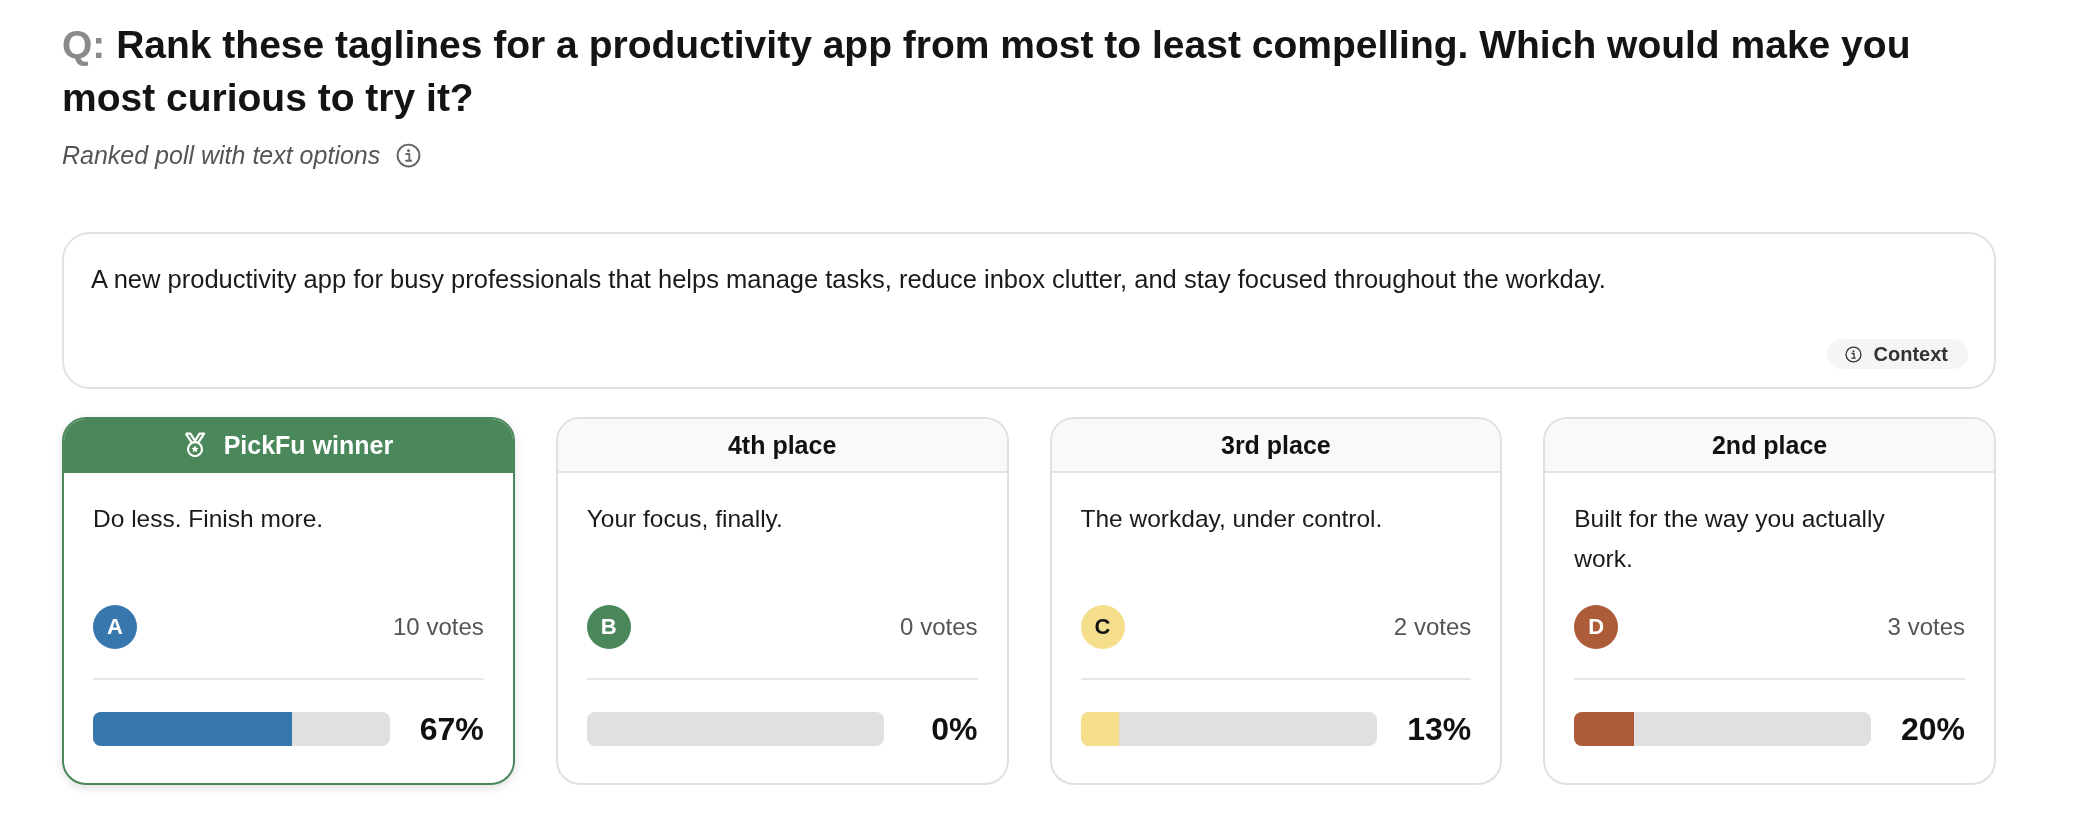  What do you see at coordinates (194, 445) in the screenshot?
I see `medal-icon` at bounding box center [194, 445].